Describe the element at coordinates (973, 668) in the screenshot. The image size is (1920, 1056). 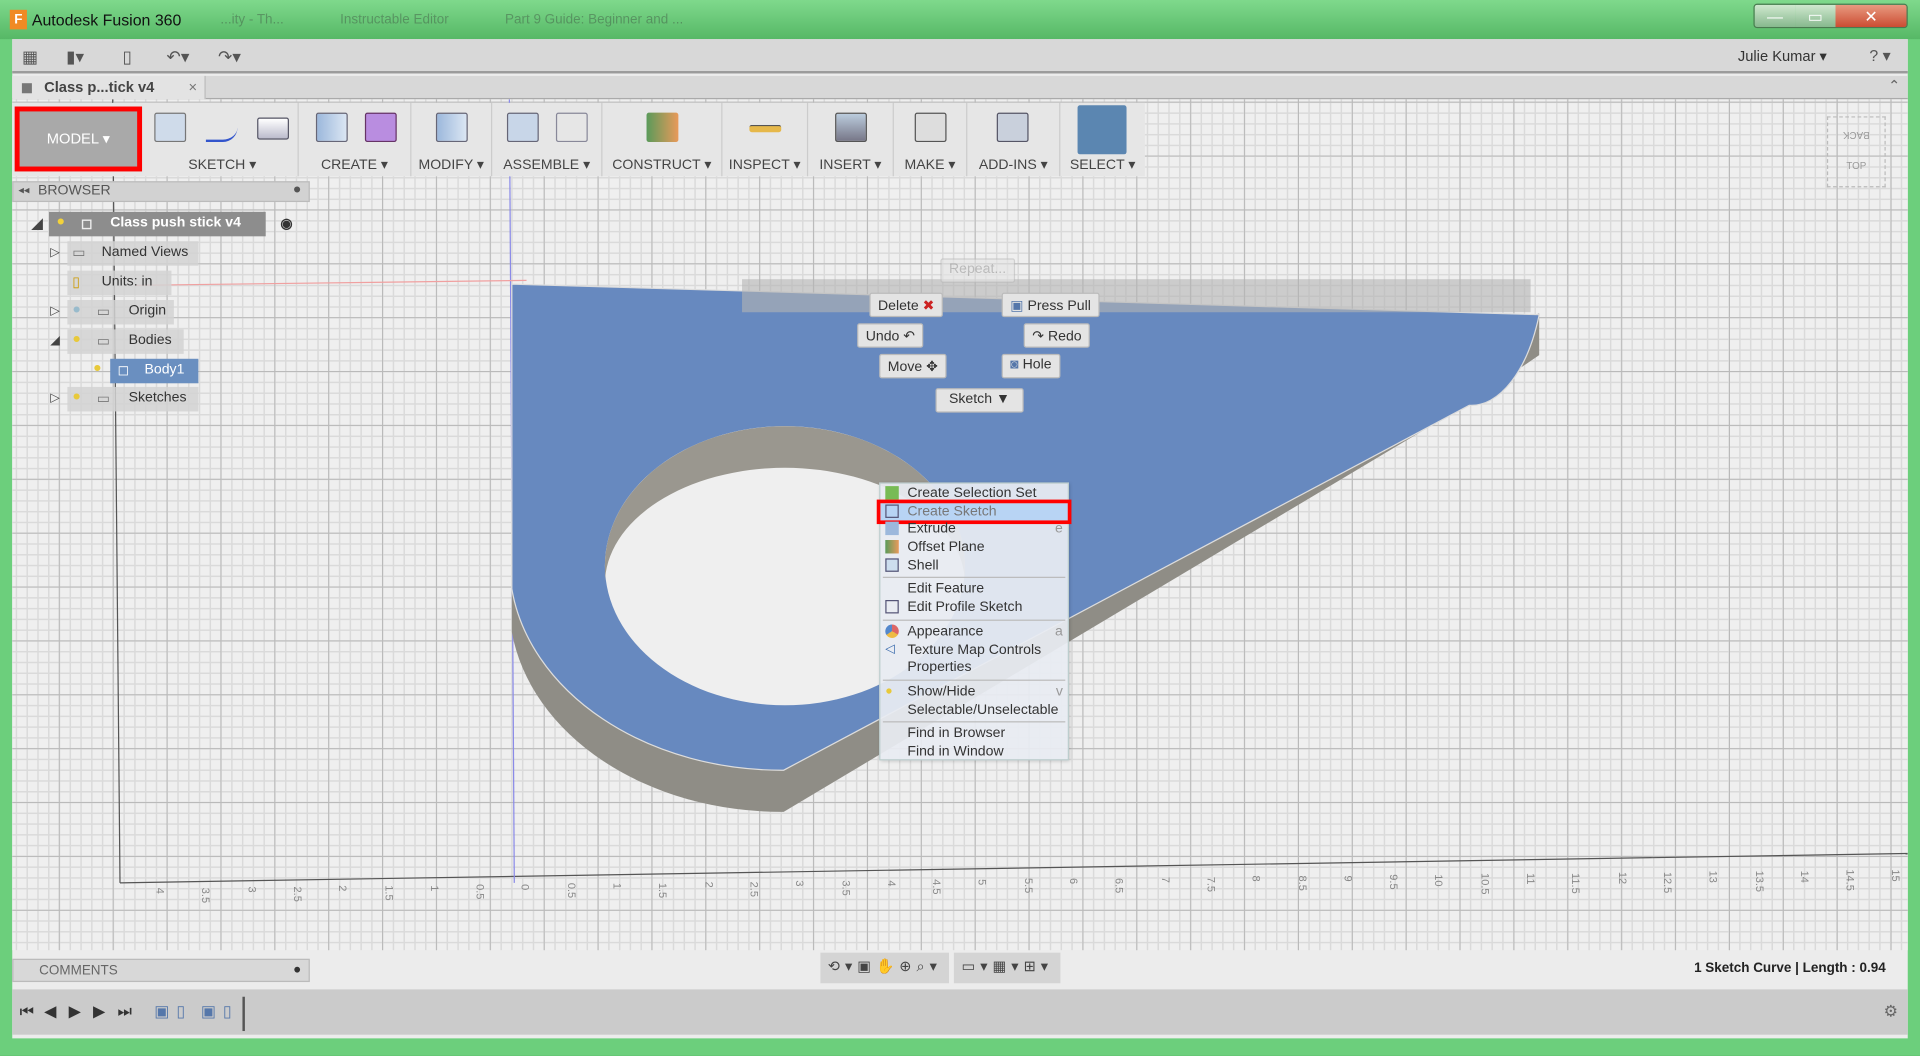
I see `menu-item-properties: Properties` at that location.